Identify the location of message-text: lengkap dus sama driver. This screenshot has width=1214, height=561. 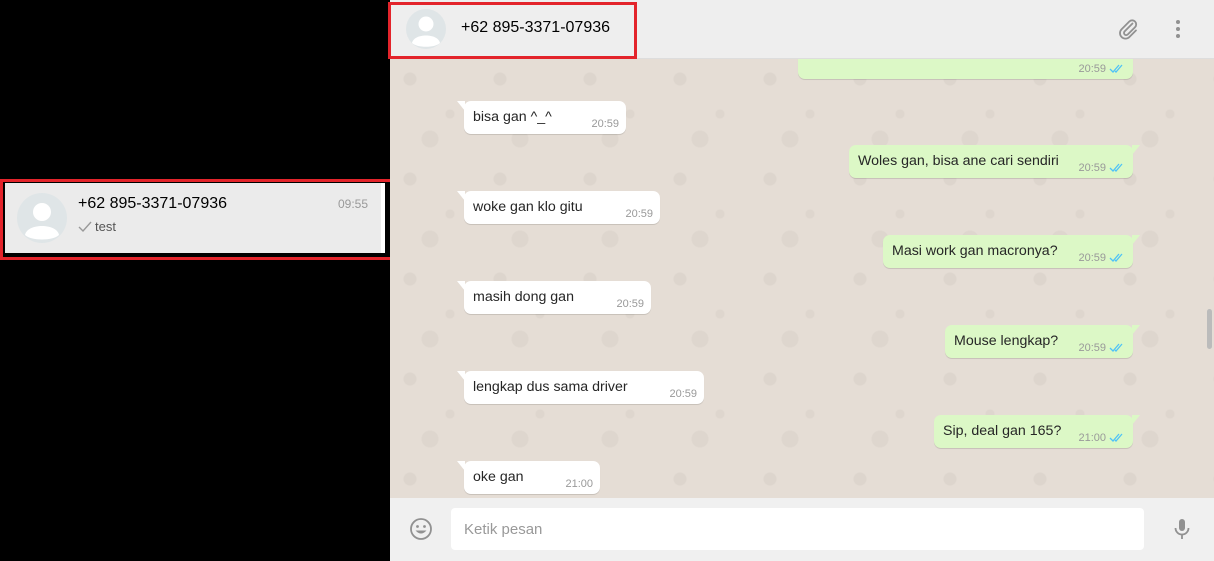
(550, 387).